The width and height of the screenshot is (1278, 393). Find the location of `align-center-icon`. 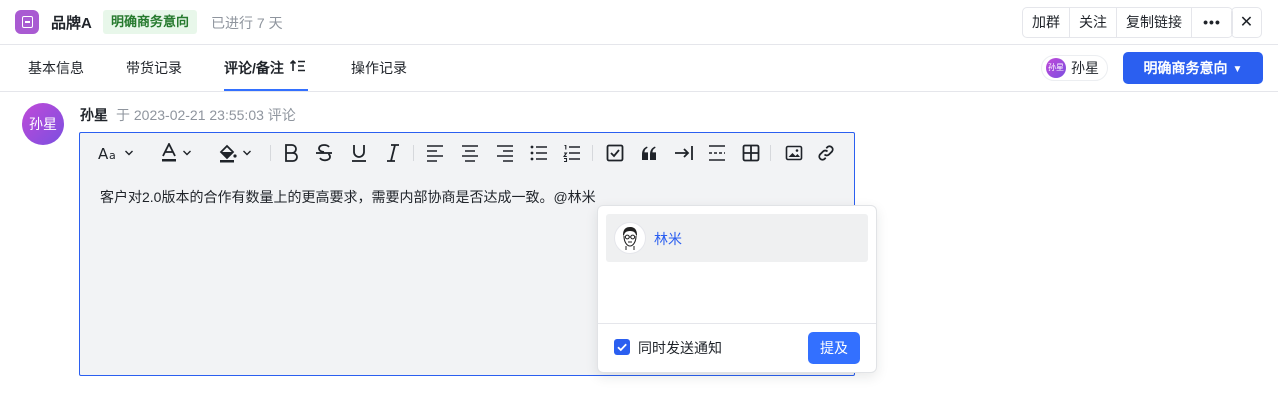

align-center-icon is located at coordinates (470, 153).